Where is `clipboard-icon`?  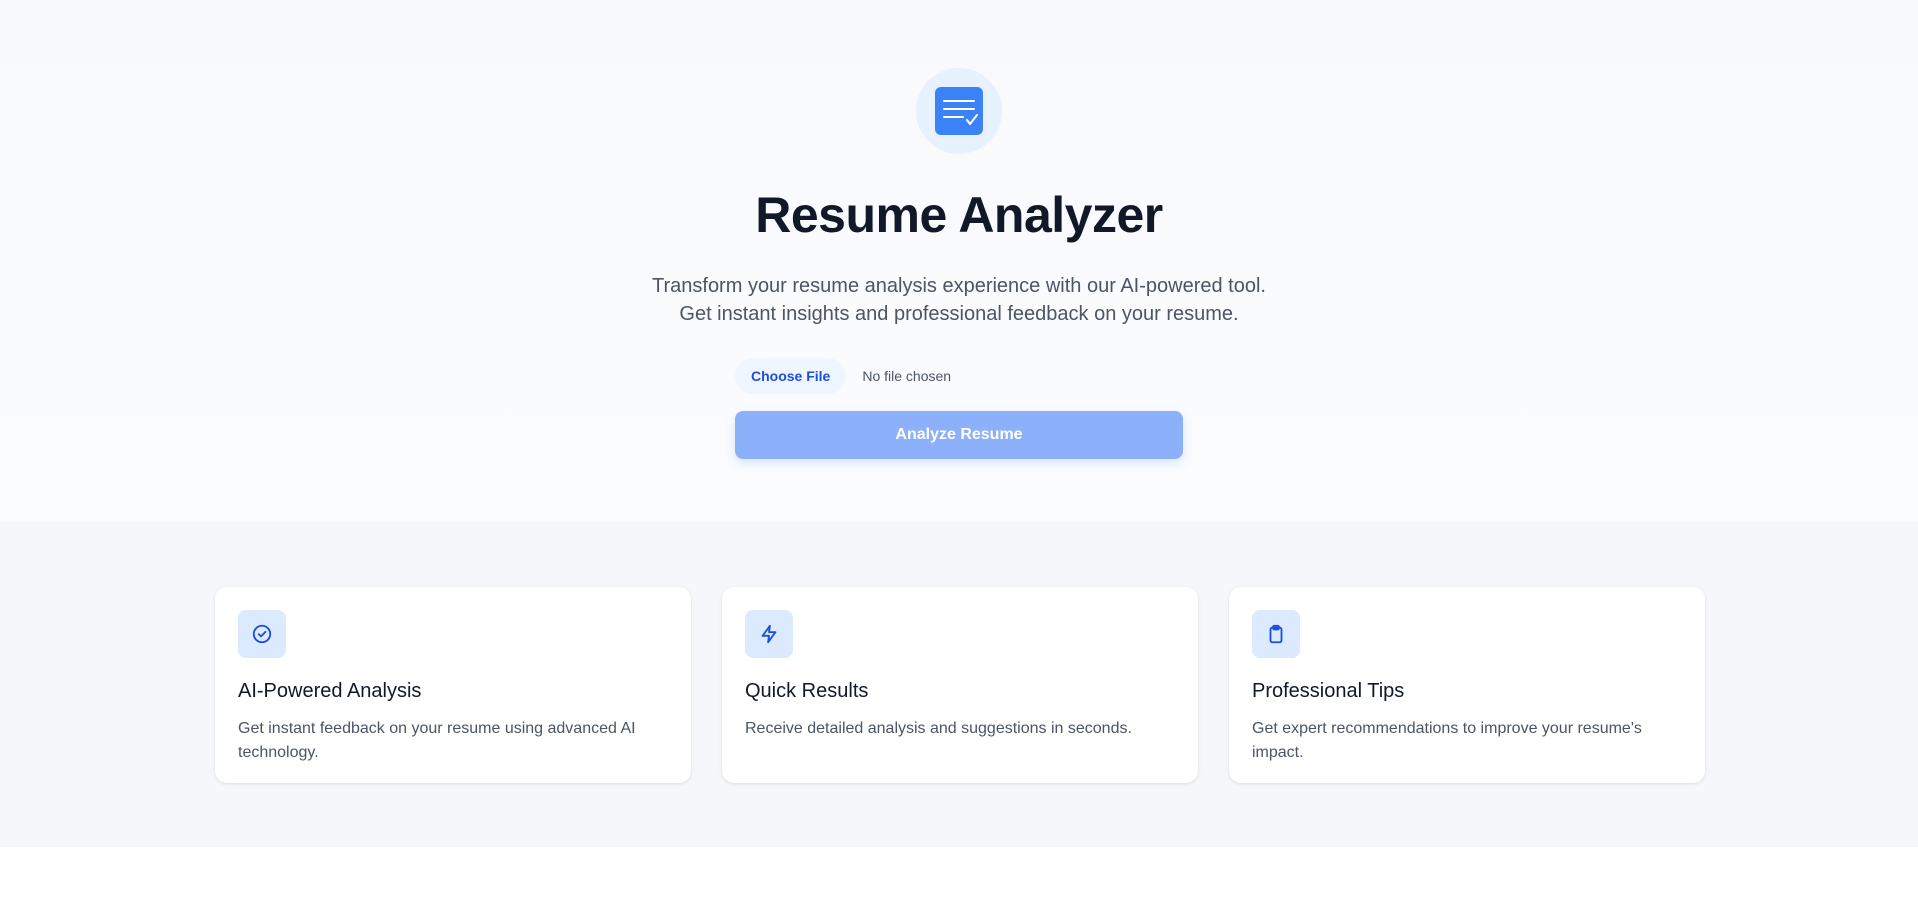 clipboard-icon is located at coordinates (1276, 634).